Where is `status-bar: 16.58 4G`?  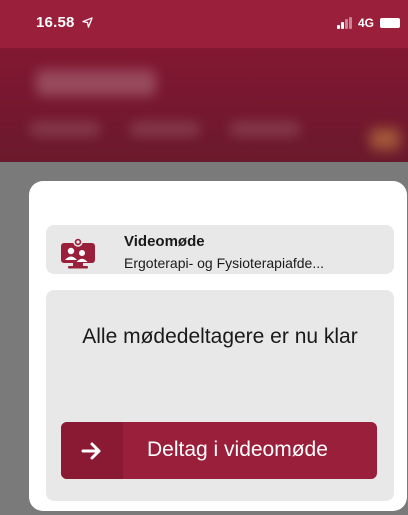 status-bar: 16.58 4G is located at coordinates (204, 24).